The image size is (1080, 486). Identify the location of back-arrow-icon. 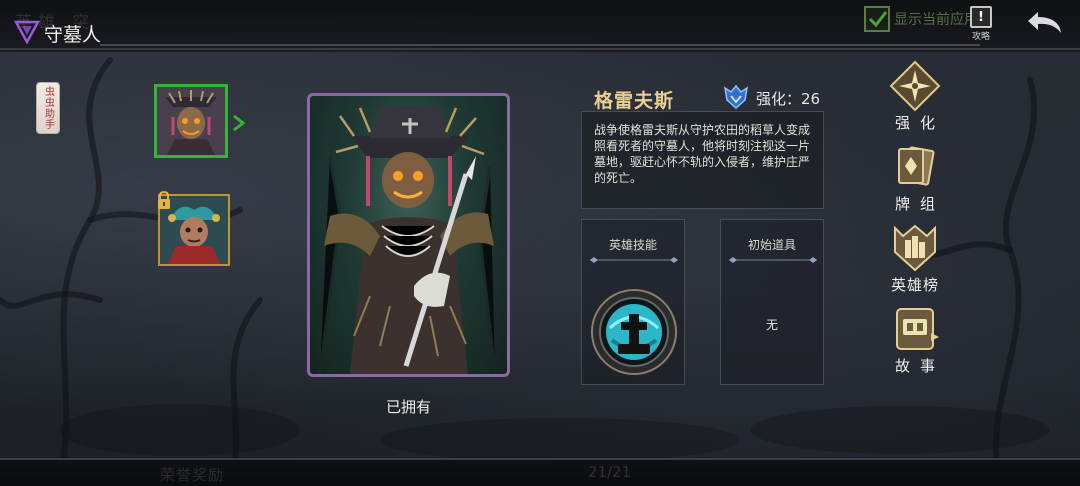
(1044, 22).